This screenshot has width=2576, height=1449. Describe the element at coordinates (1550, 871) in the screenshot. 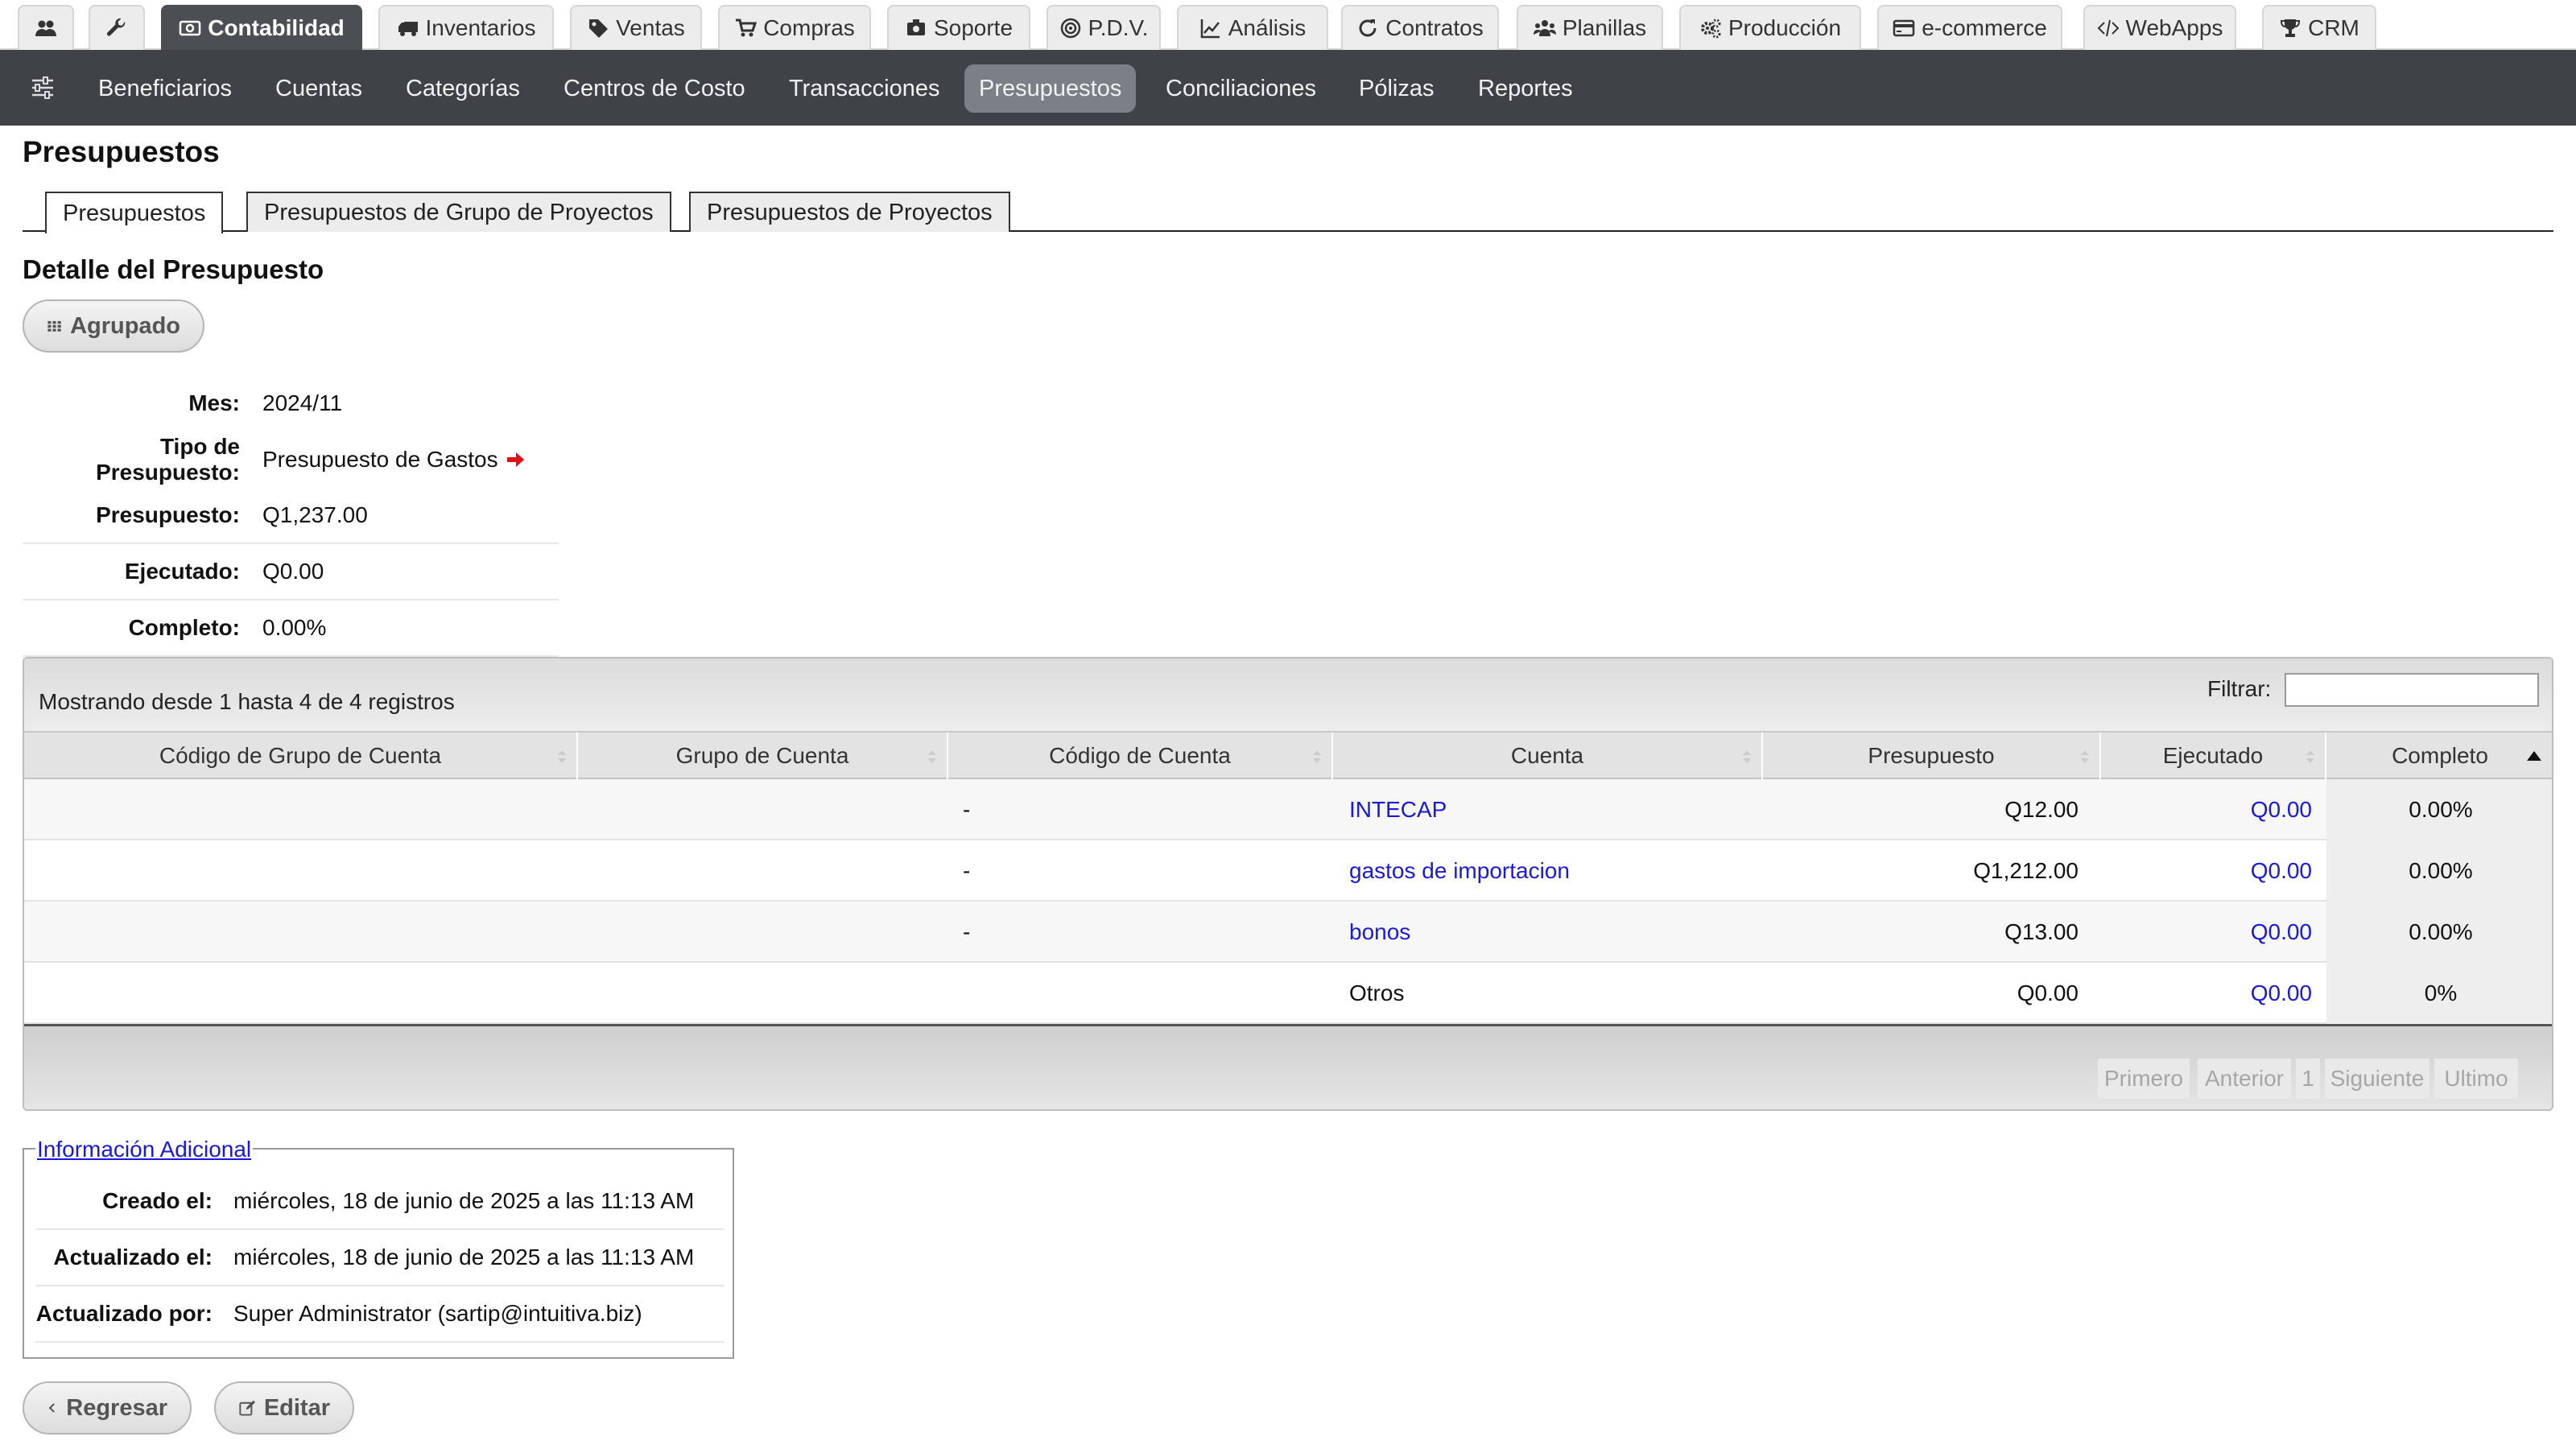

I see `cell-cuenta-link: gastos de importacion` at that location.